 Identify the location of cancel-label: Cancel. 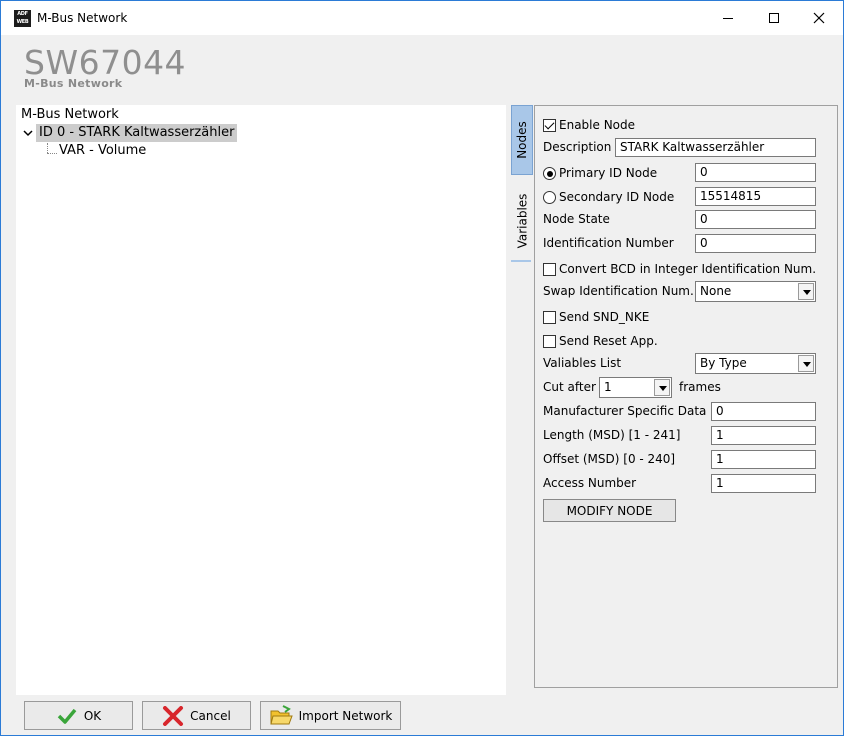
(210, 715).